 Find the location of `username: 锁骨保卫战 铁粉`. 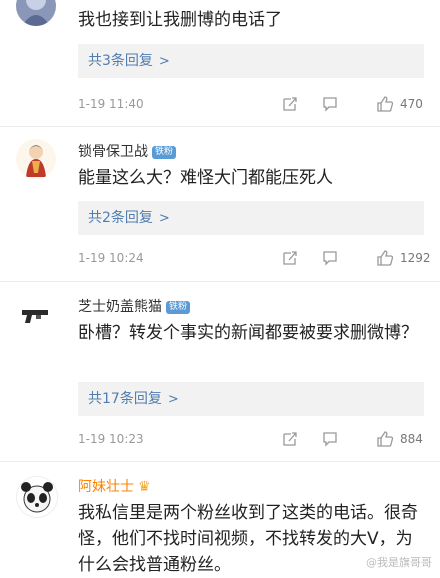

username: 锁骨保卫战 铁粉 is located at coordinates (127, 151).